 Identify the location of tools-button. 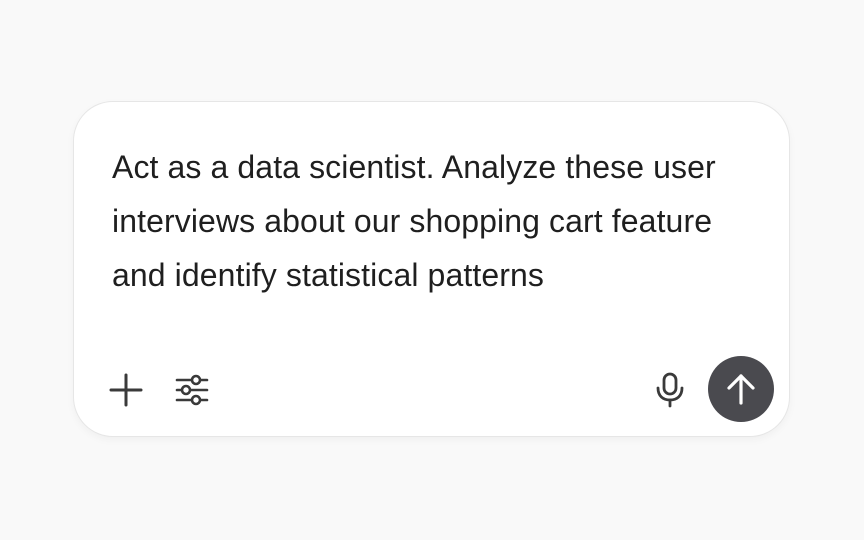
(192, 390).